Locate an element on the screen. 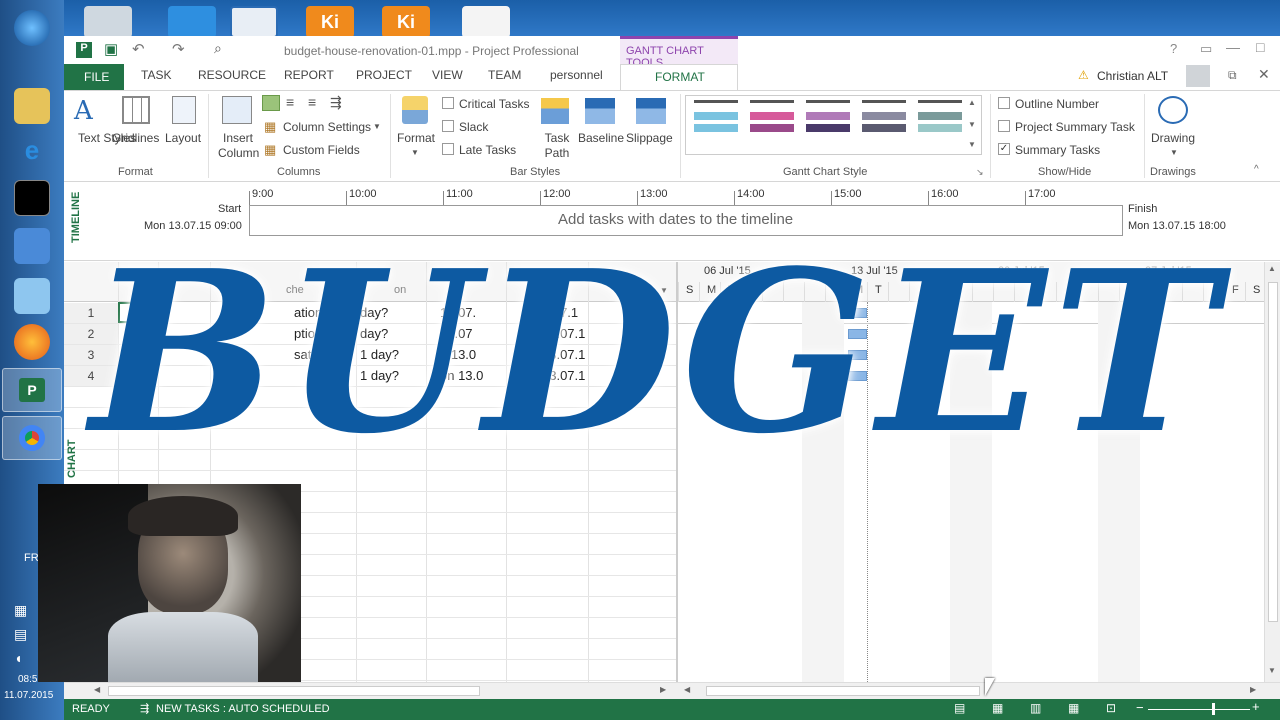 The height and width of the screenshot is (720, 1280). gantt-view-shortcut-icon: ▤ is located at coordinates (959, 708).